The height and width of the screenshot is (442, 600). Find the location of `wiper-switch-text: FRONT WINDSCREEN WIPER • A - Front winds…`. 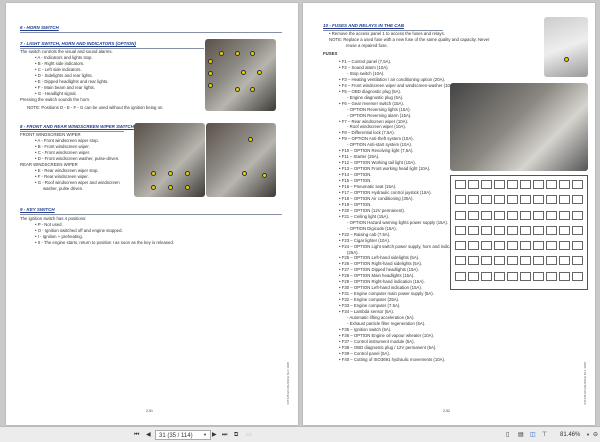

wiper-switch-text: FRONT WINDSCREEN WIPER • A - Front winds… is located at coordinates (70, 162).